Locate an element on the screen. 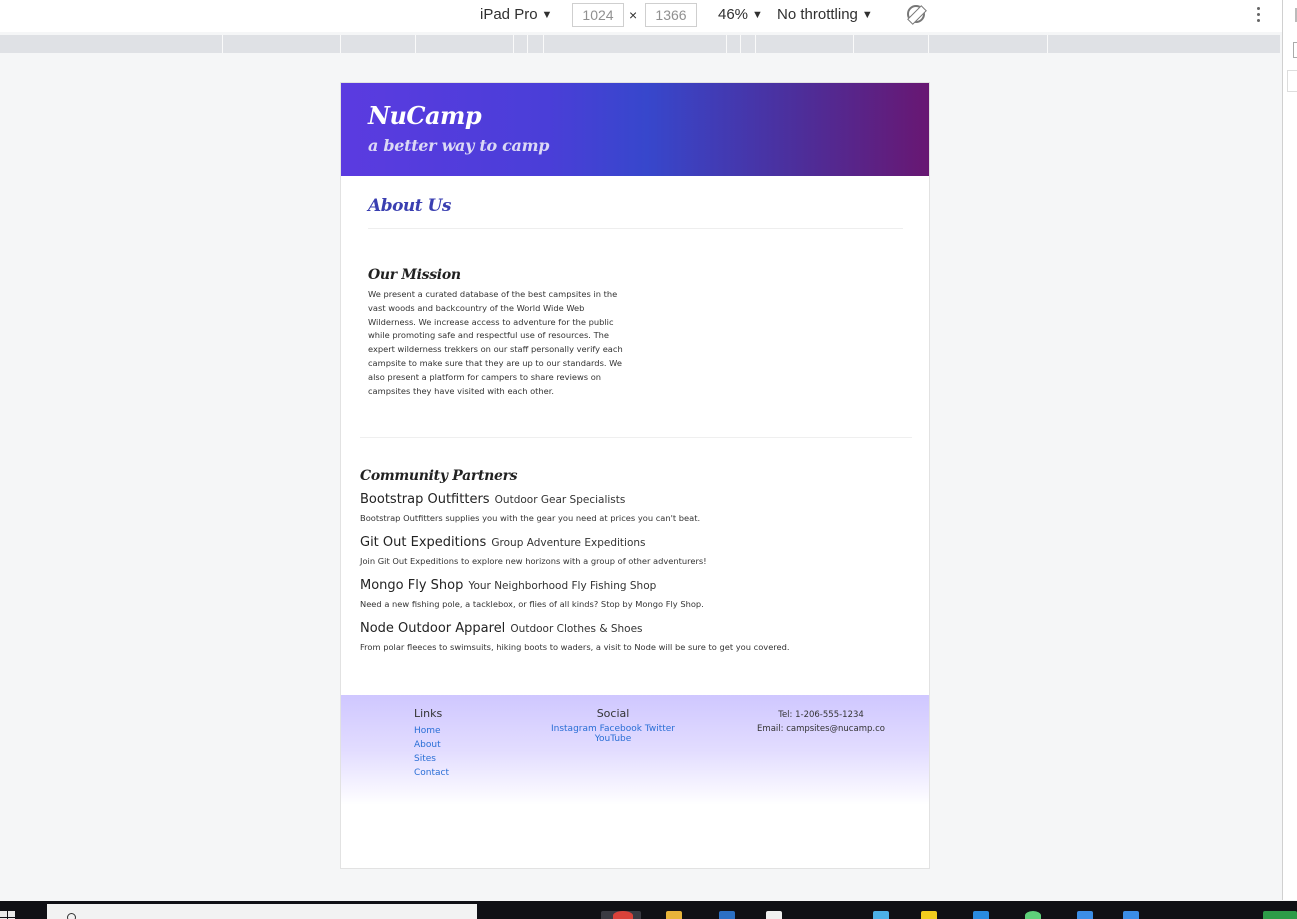  contact-email: Email: campsites@nucamp.co is located at coordinates (821, 729).